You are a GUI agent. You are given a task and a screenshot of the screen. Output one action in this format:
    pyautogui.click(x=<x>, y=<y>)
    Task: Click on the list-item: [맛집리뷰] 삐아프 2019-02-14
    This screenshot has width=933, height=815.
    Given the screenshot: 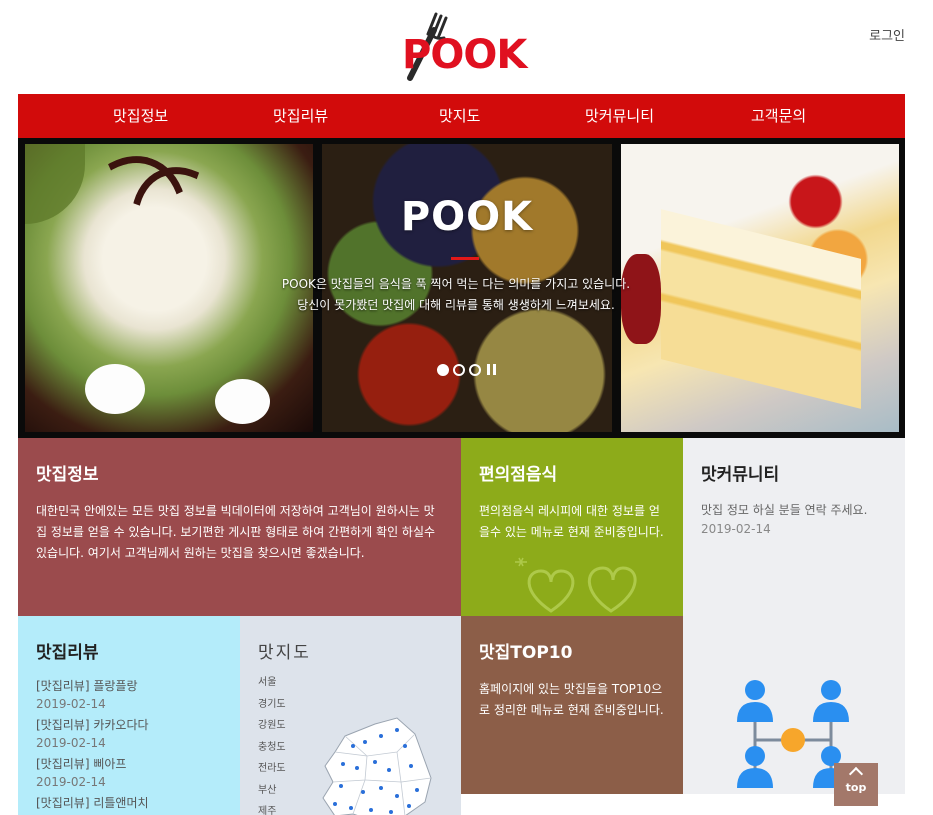 What is the action you would take?
    pyautogui.click(x=129, y=772)
    